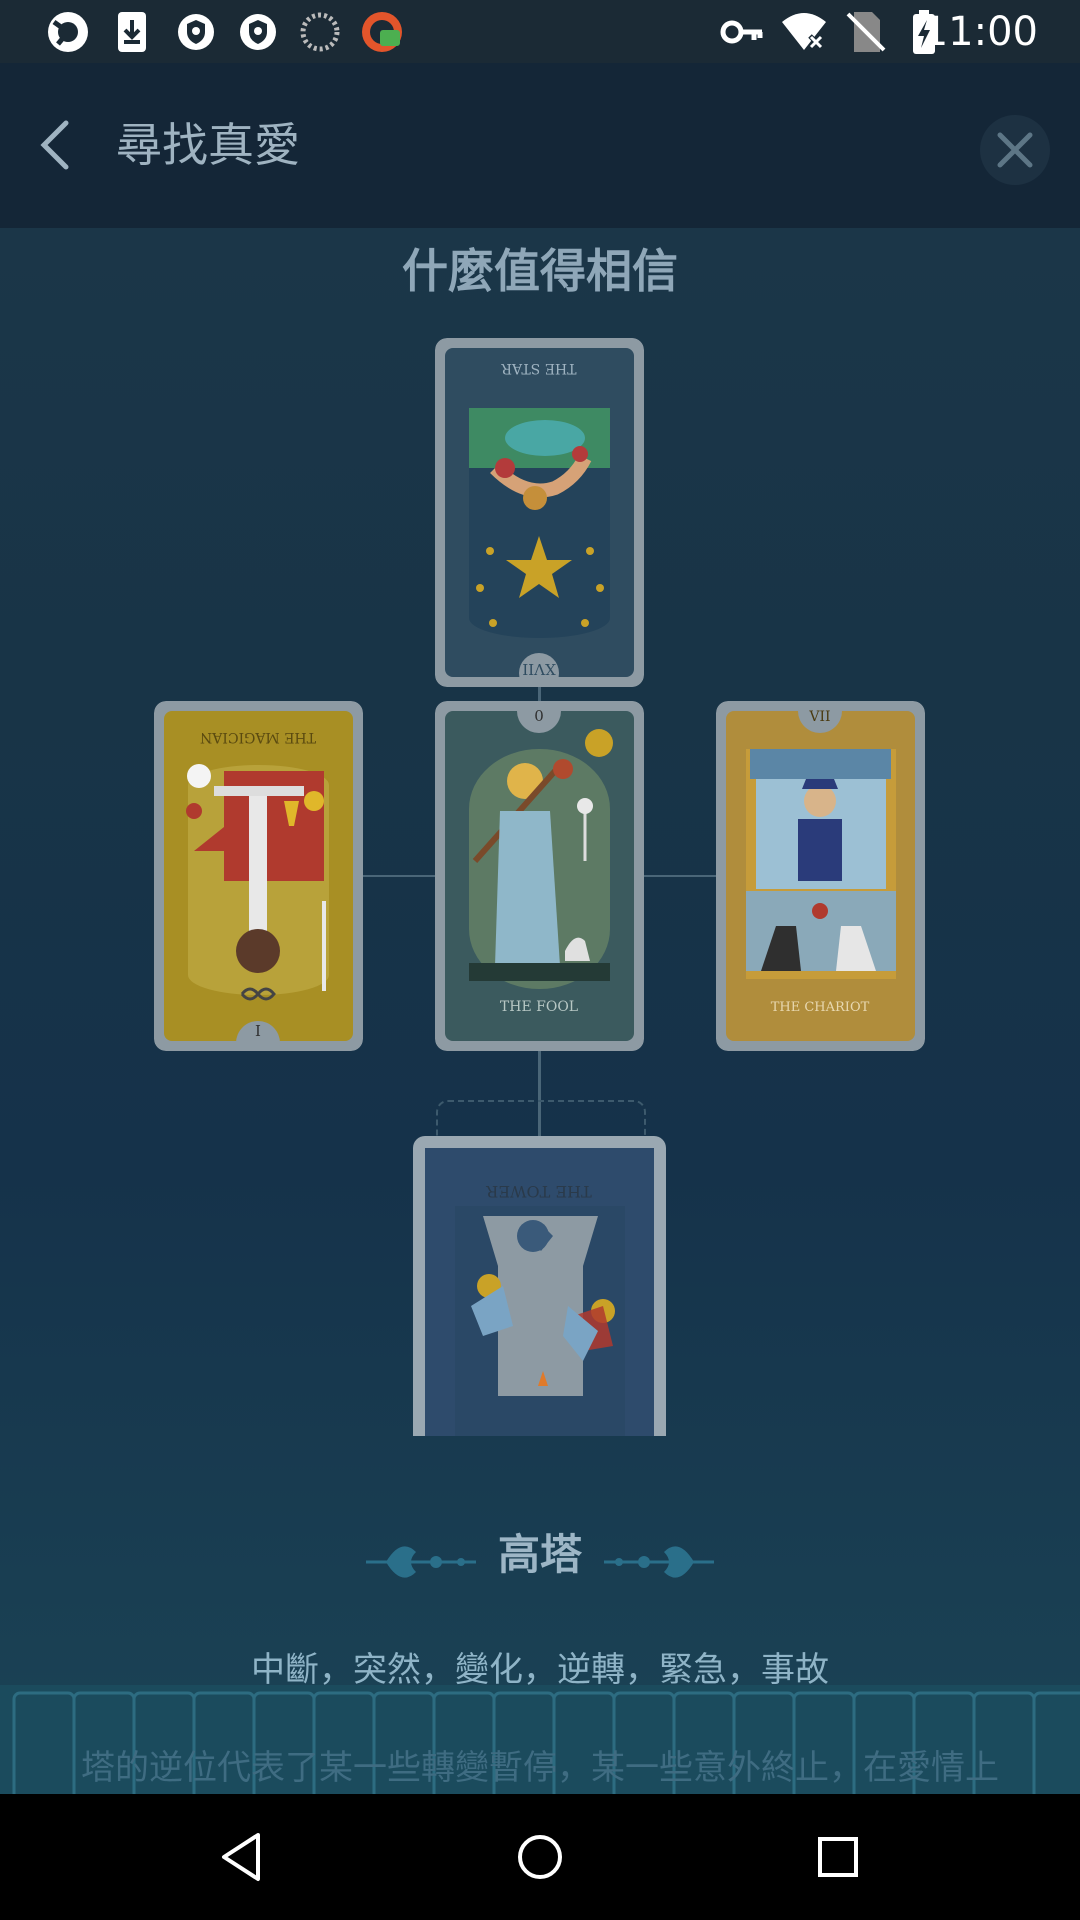 This screenshot has height=1920, width=1080. I want to click on status-bar: 11:00, so click(540, 31).